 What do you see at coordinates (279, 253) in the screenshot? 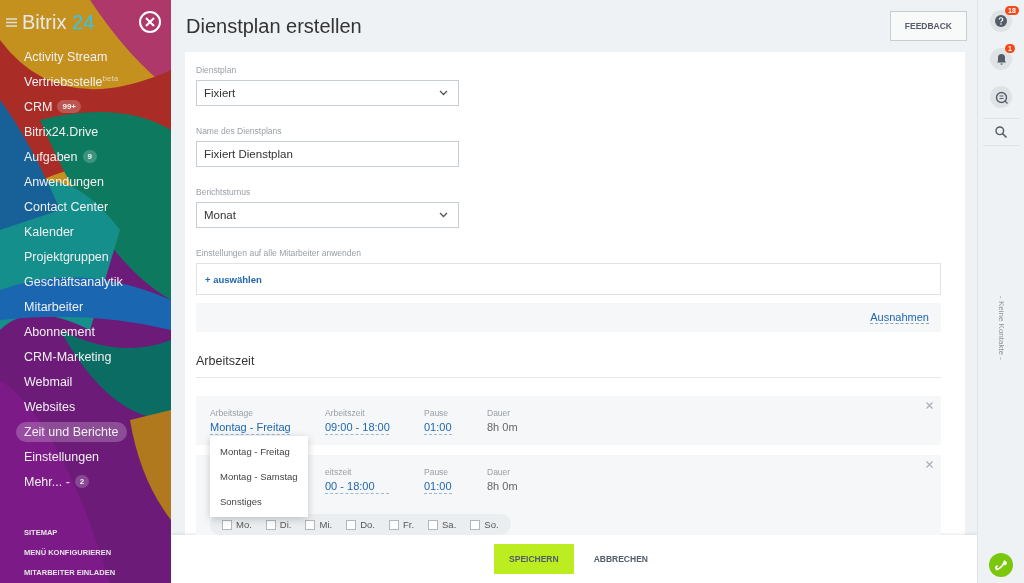
I see `field-label: Einstellungen auf alle Mitarbeiter anwenden` at bounding box center [279, 253].